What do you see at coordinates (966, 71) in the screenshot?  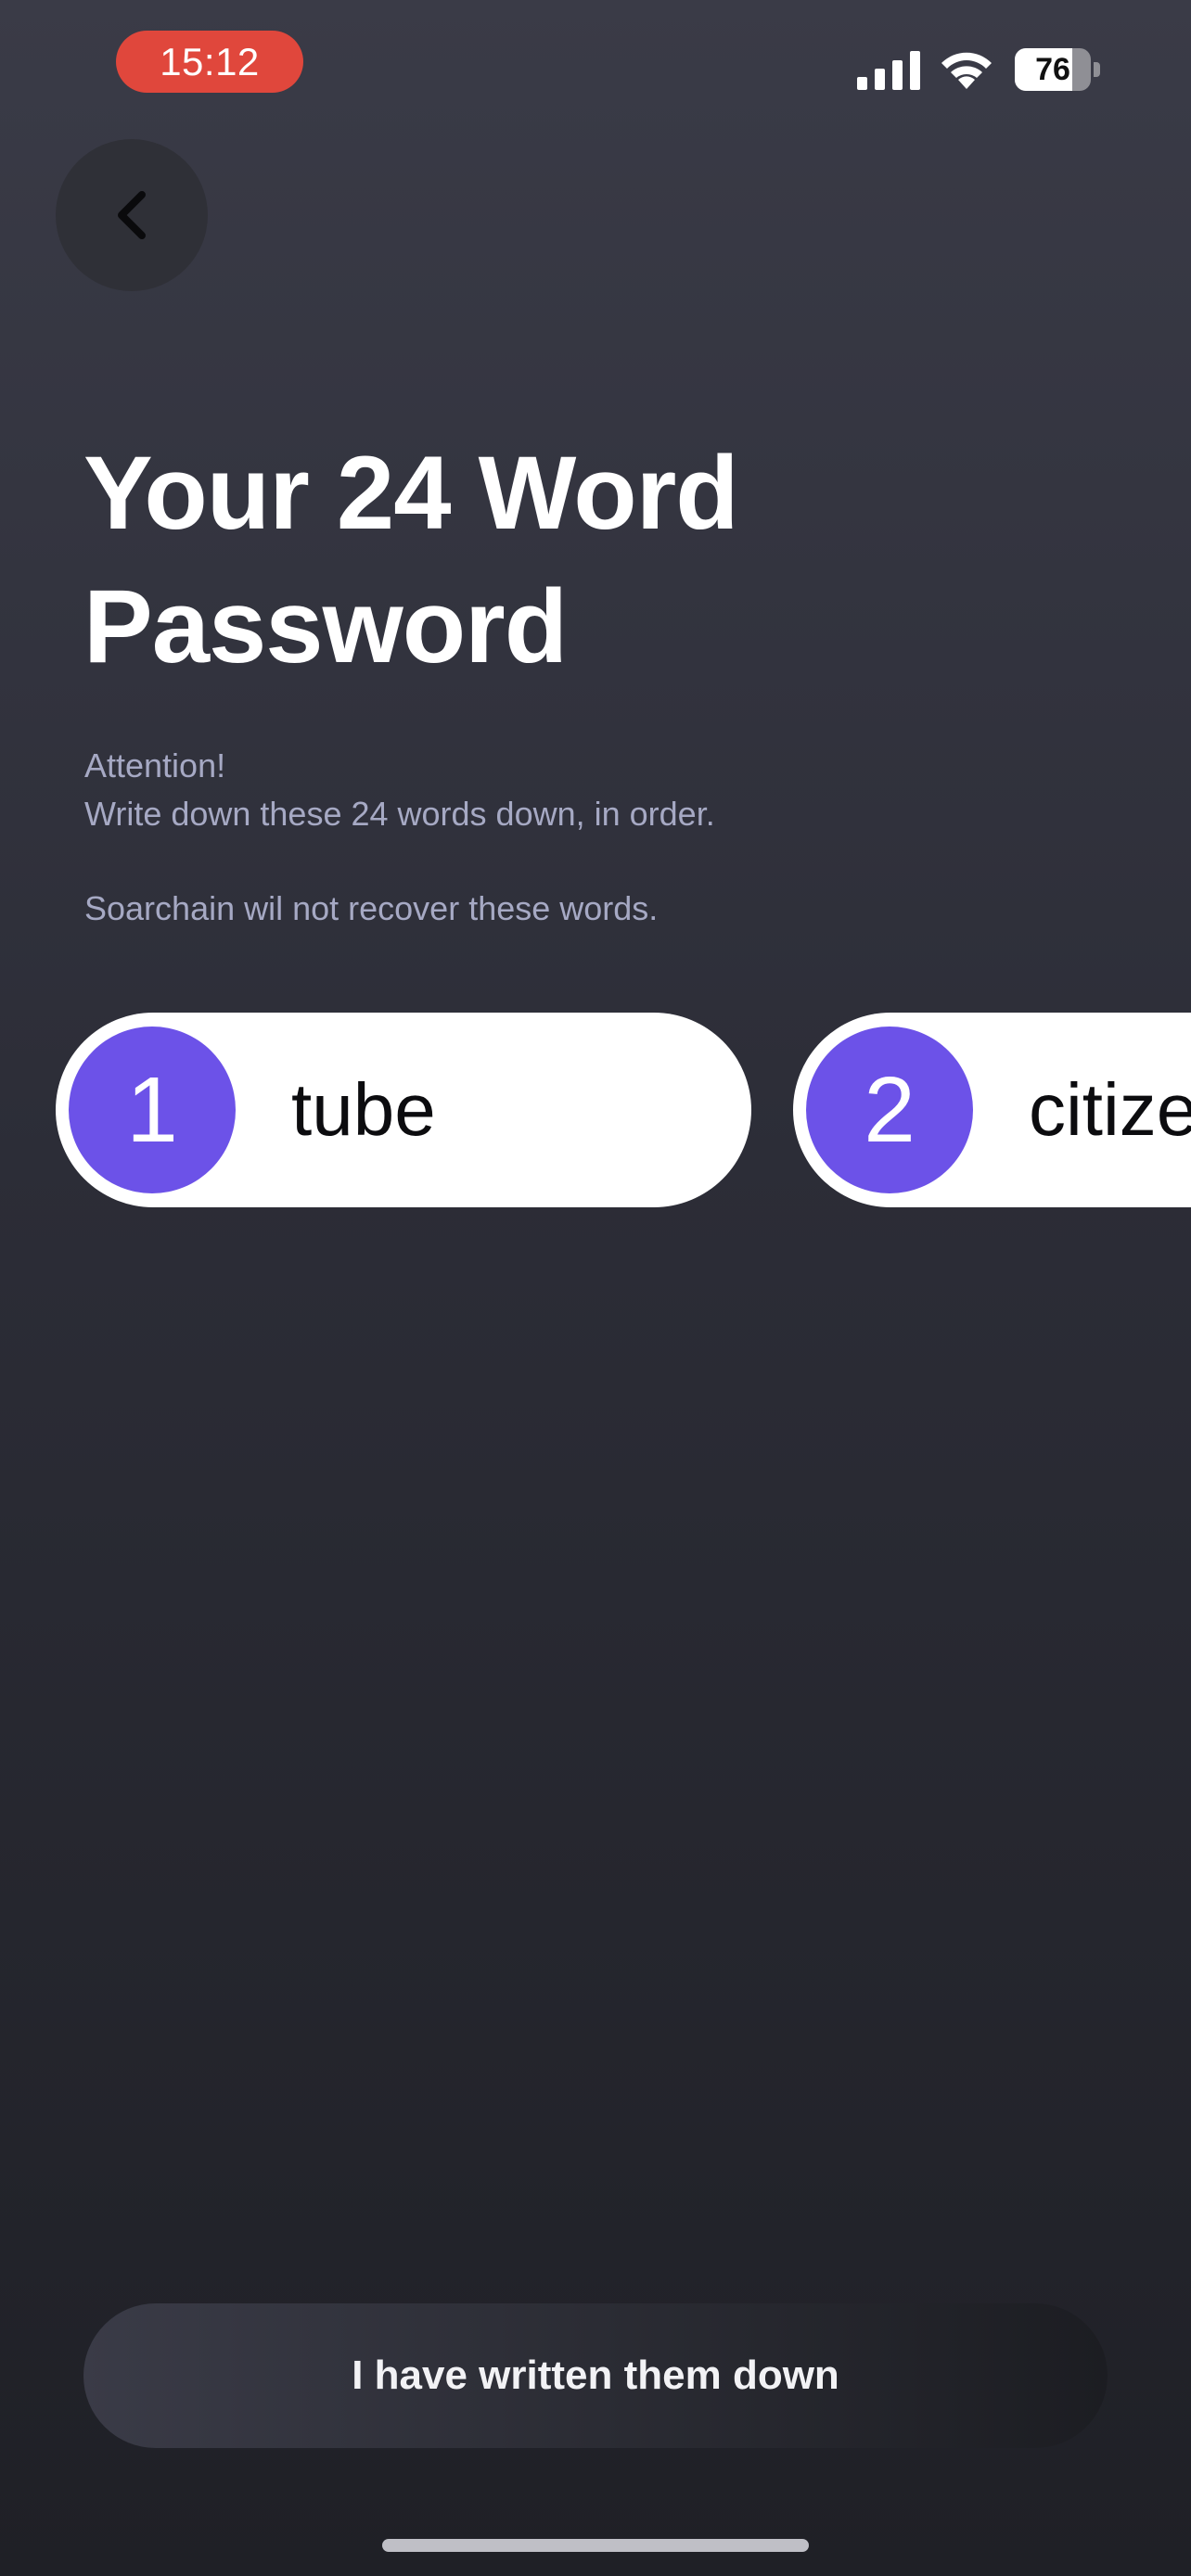 I see `wifi-icon` at bounding box center [966, 71].